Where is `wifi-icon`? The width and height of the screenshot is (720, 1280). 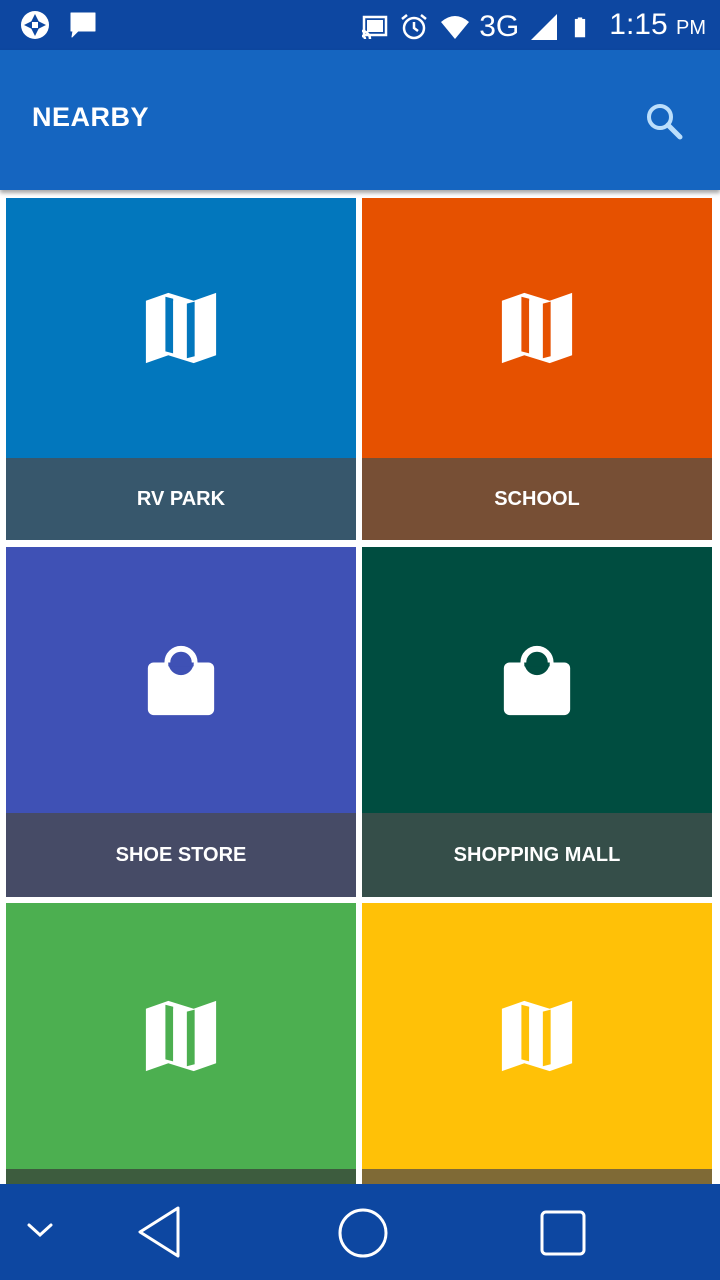
wifi-icon is located at coordinates (454, 27).